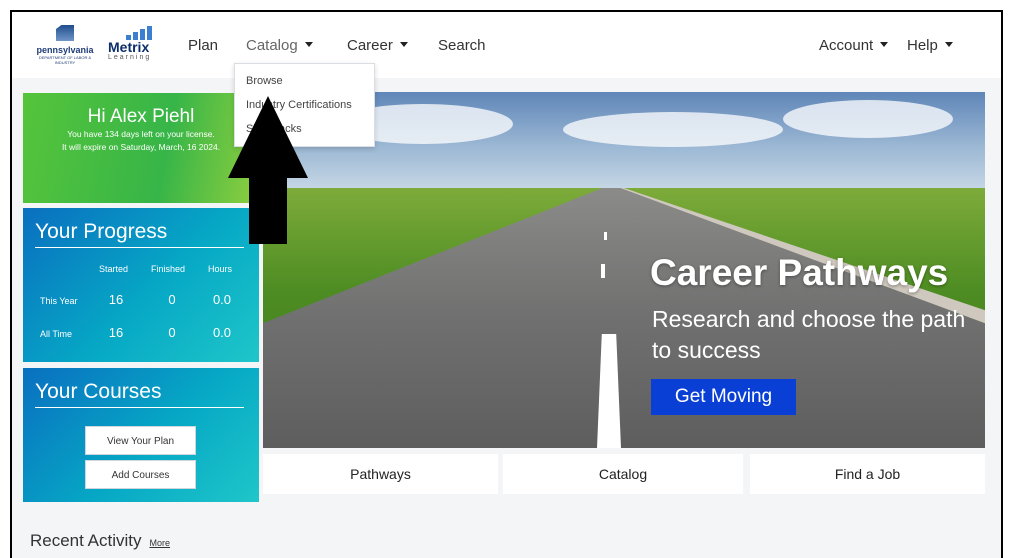  I want to click on metrix-learning-logo: Metrix Learning, so click(136, 46).